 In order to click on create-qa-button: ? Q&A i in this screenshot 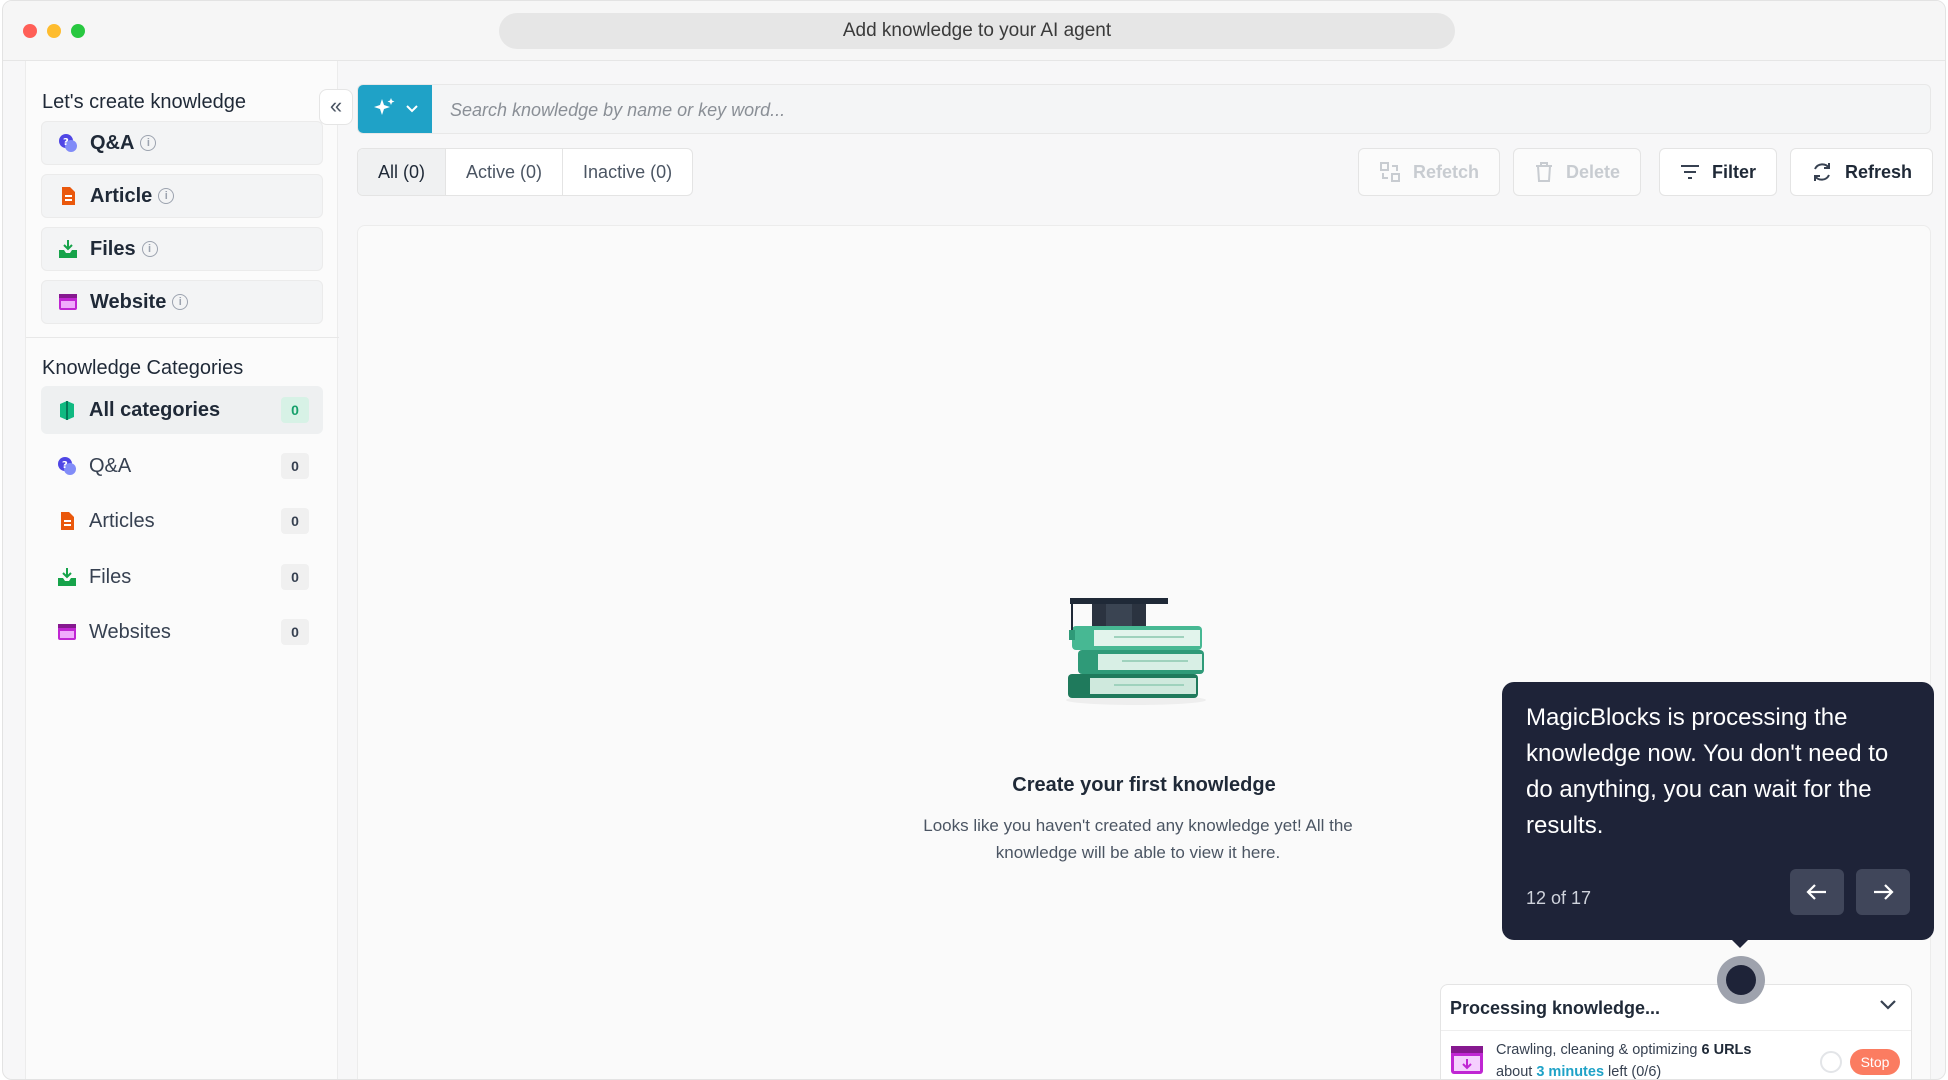, I will do `click(182, 143)`.